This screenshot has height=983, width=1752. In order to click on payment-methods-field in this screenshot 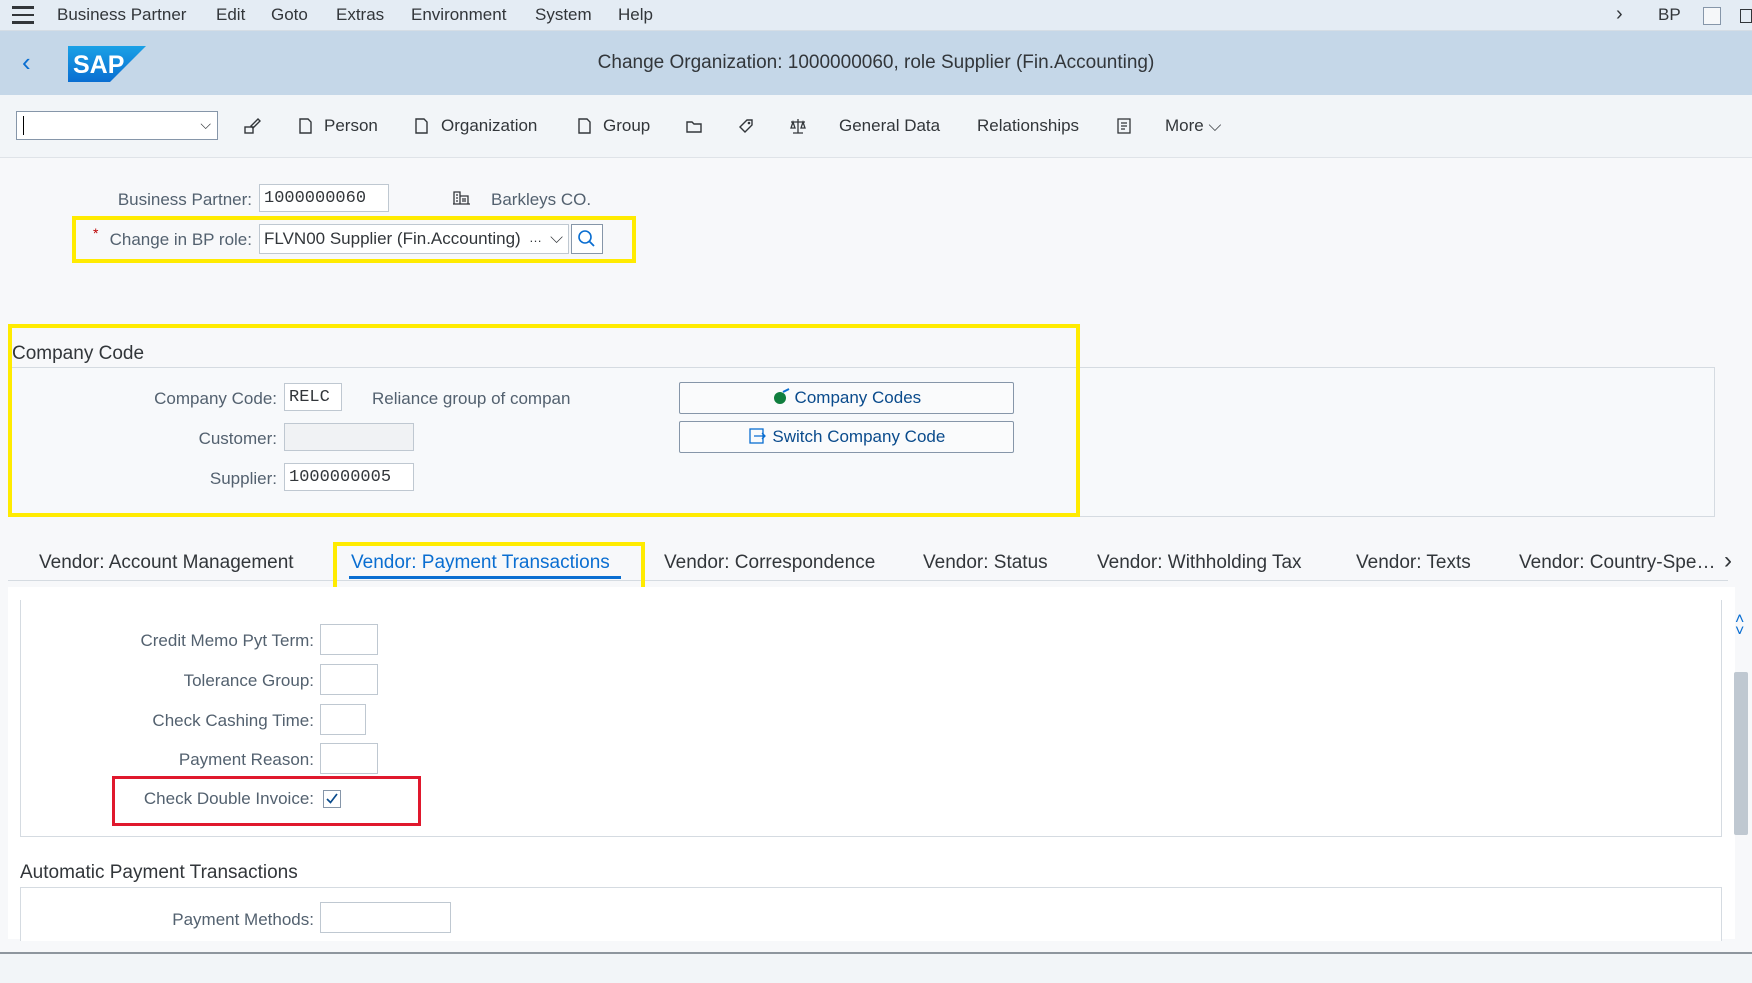, I will do `click(385, 917)`.